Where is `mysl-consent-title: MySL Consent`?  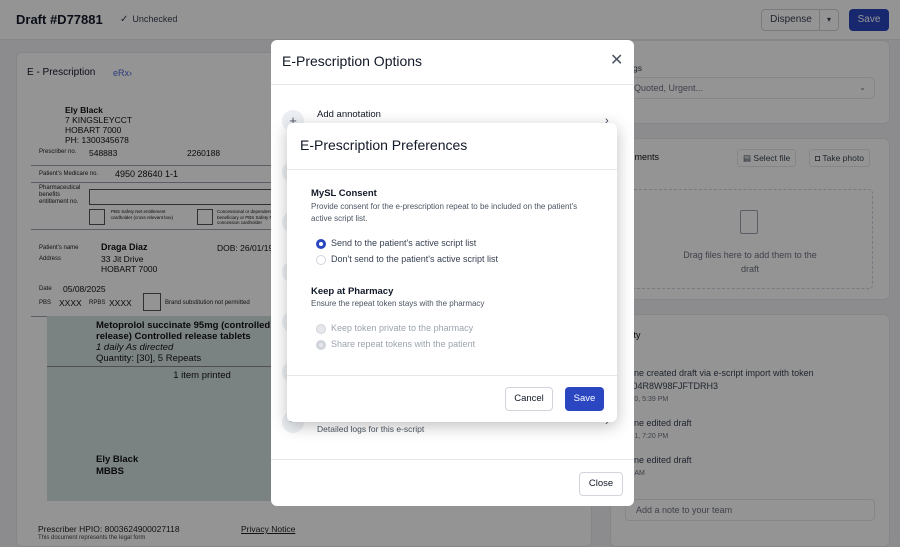 mysl-consent-title: MySL Consent is located at coordinates (344, 193).